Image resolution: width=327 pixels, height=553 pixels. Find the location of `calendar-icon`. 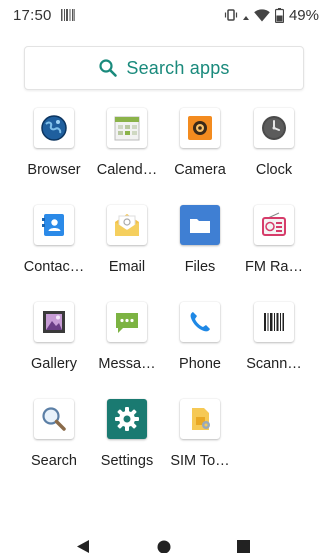

calendar-icon is located at coordinates (127, 128).